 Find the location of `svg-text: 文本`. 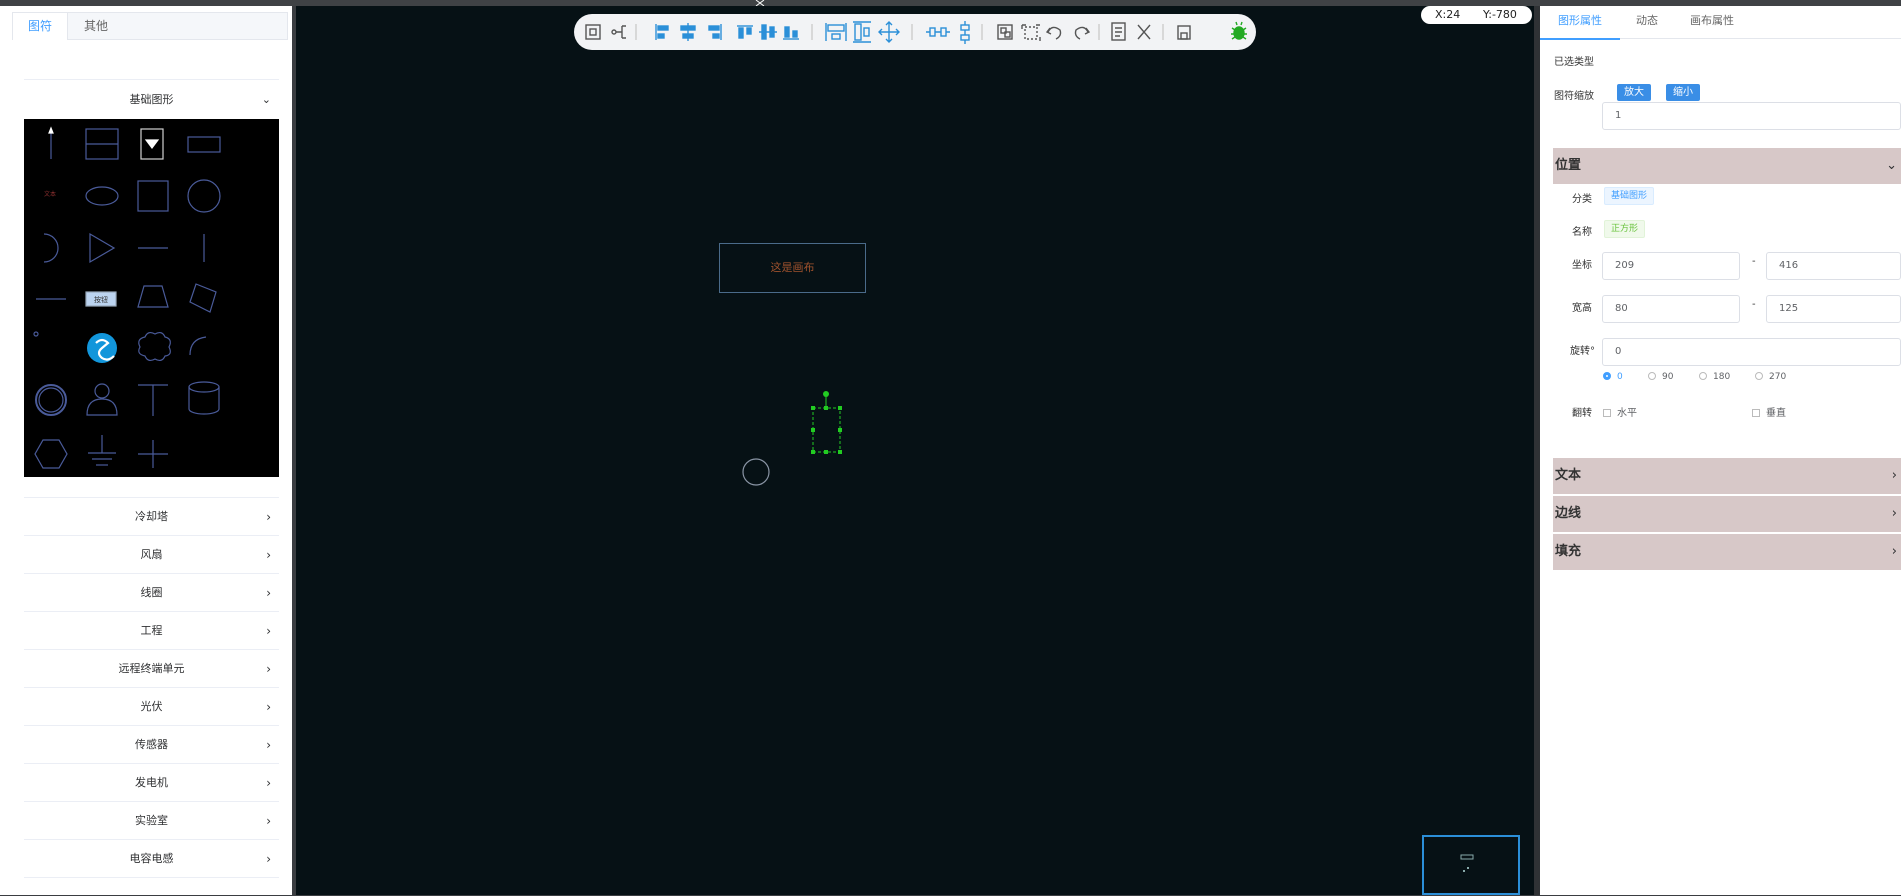

svg-text: 文本 is located at coordinates (50, 194).